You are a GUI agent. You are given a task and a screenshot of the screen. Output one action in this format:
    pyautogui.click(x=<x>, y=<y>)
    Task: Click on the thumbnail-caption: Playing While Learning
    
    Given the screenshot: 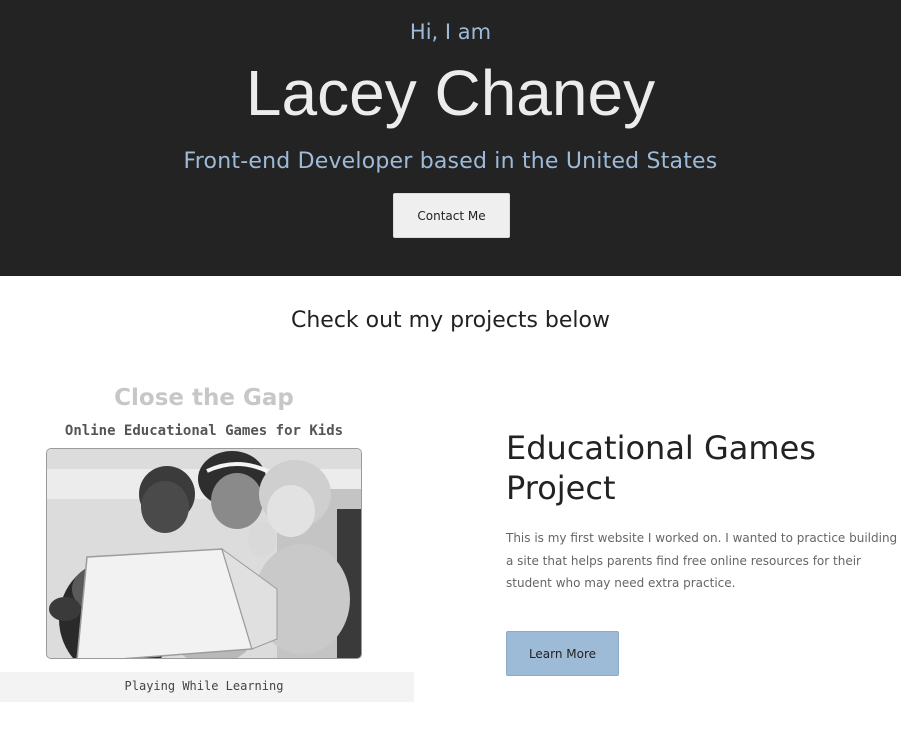 What is the action you would take?
    pyautogui.click(x=204, y=686)
    